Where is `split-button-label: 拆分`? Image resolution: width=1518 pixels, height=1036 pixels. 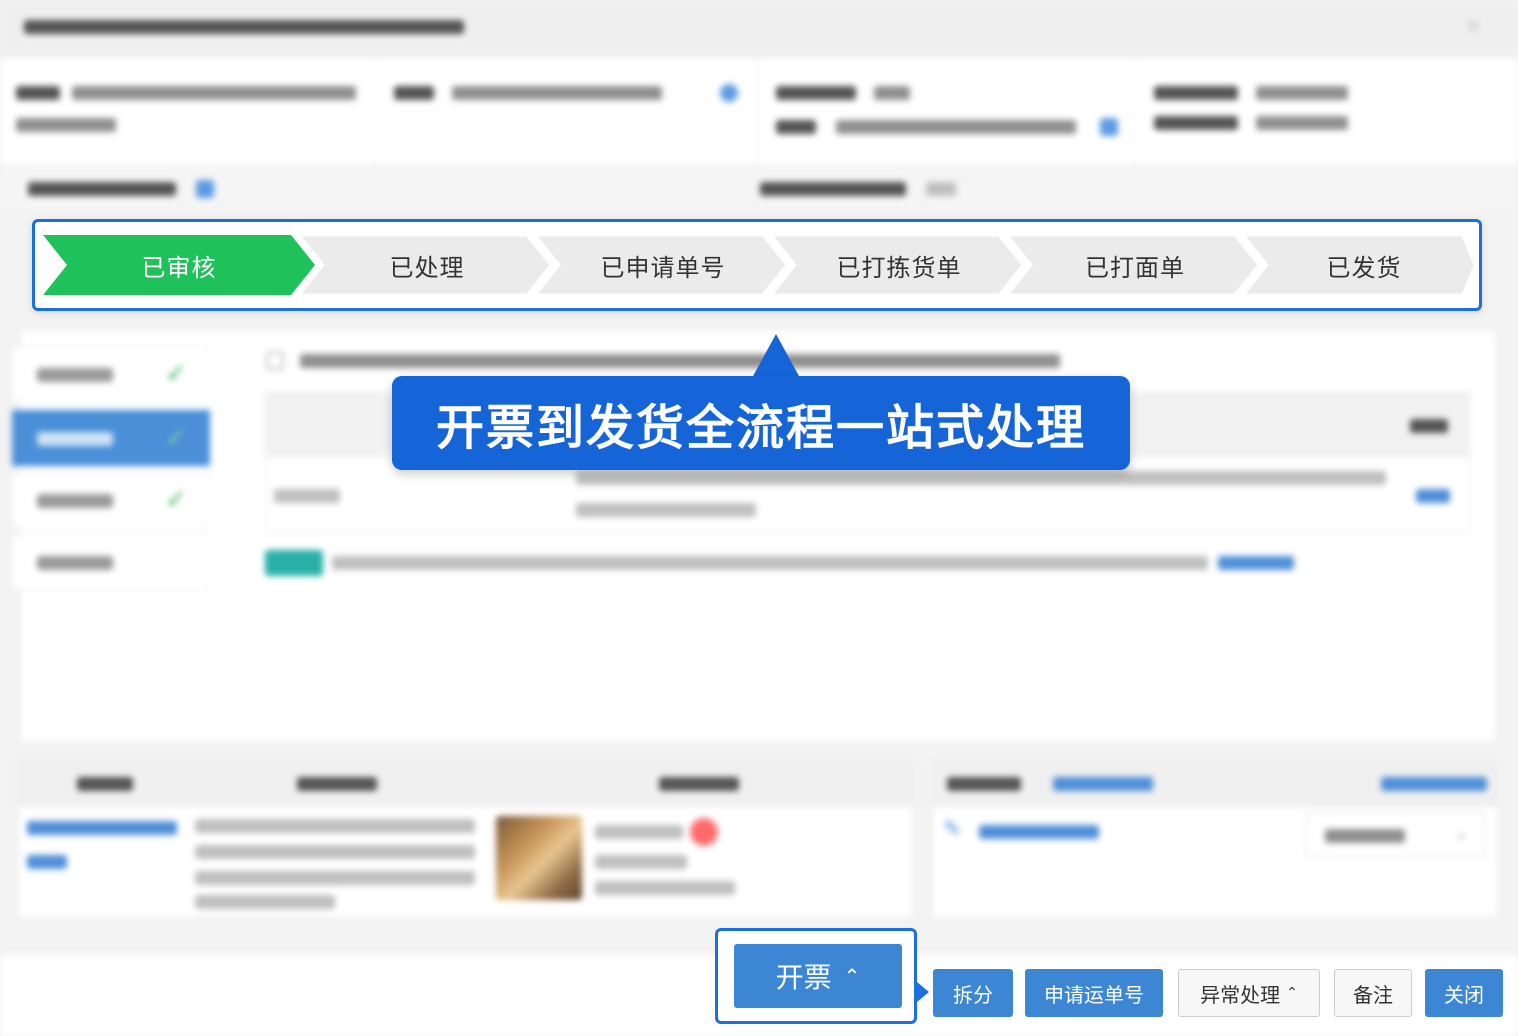
split-button-label: 拆分 is located at coordinates (973, 994).